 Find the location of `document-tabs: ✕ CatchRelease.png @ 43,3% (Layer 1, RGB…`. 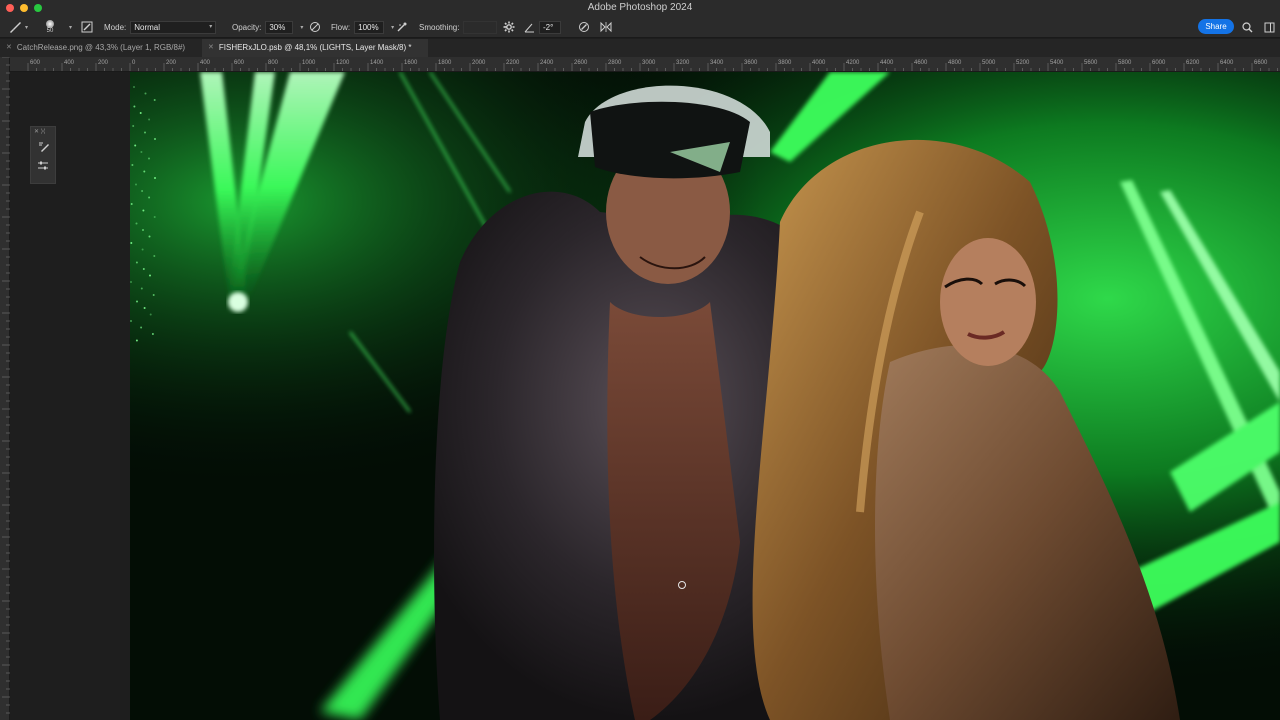

document-tabs: ✕ CatchRelease.png @ 43,3% (Layer 1, RGB… is located at coordinates (640, 48).